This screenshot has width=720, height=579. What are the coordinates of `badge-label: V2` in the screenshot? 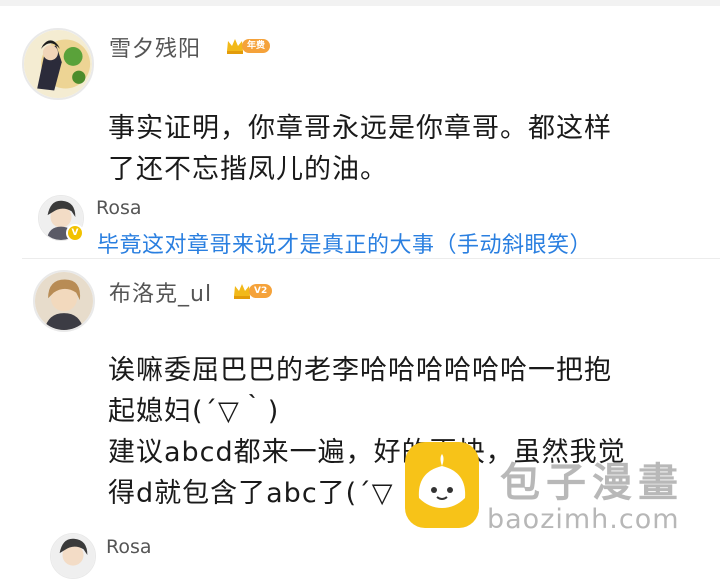 It's located at (261, 291).